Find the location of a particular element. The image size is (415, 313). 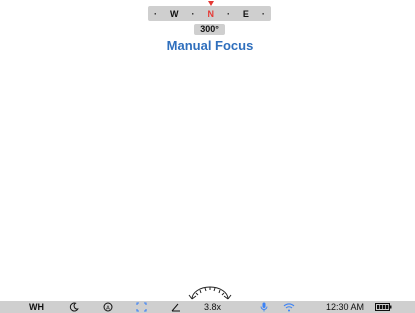

wifi-icon is located at coordinates (289, 307).